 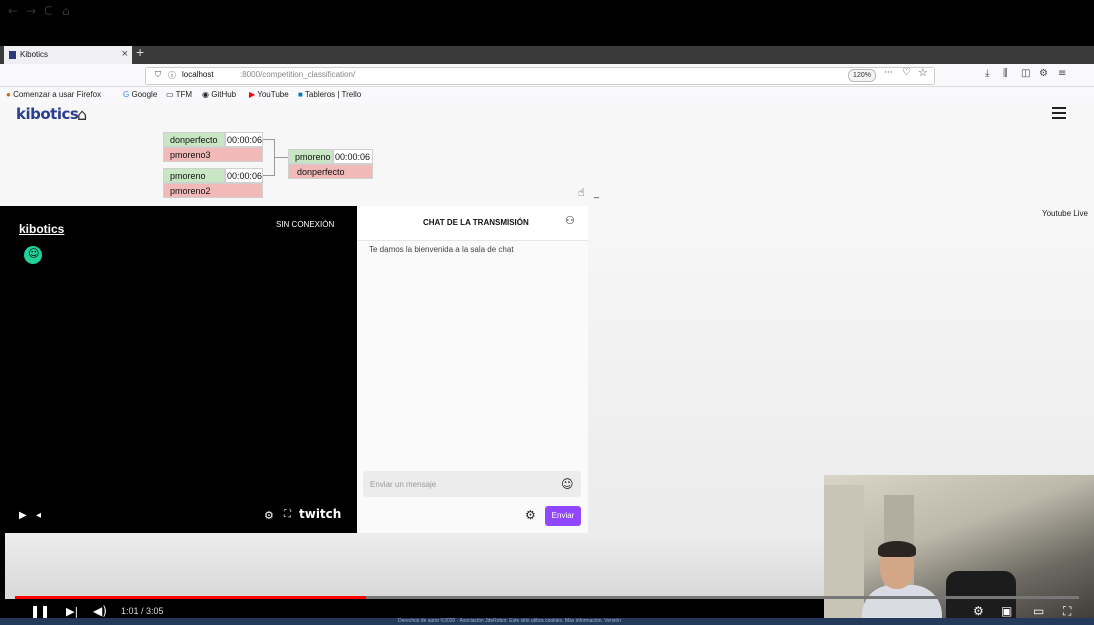 What do you see at coordinates (172, 75) in the screenshot?
I see `info-icon: ⓘ` at bounding box center [172, 75].